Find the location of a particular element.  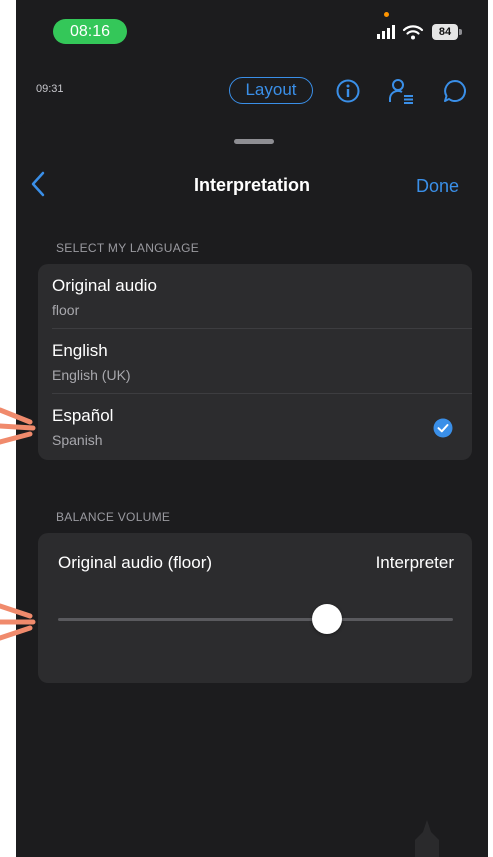

checkmark-icon is located at coordinates (443, 428).